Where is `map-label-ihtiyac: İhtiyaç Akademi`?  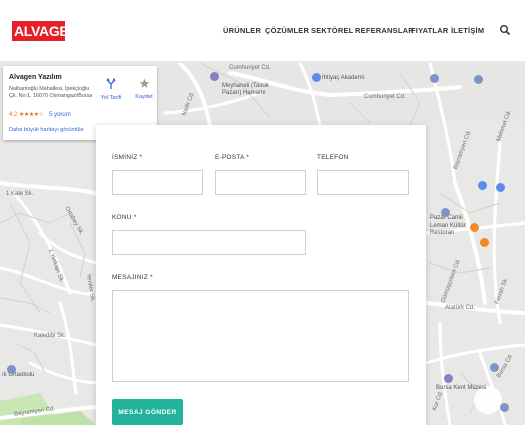 map-label-ihtiyac: İhtiyaç Akademi is located at coordinates (343, 78).